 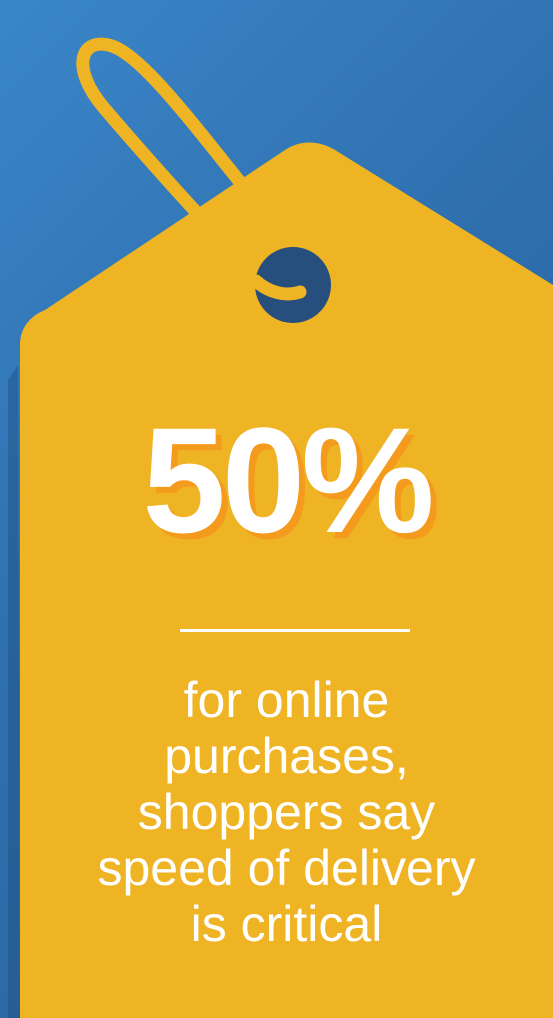 I want to click on caption-line: speed of delivery, so click(x=286, y=868).